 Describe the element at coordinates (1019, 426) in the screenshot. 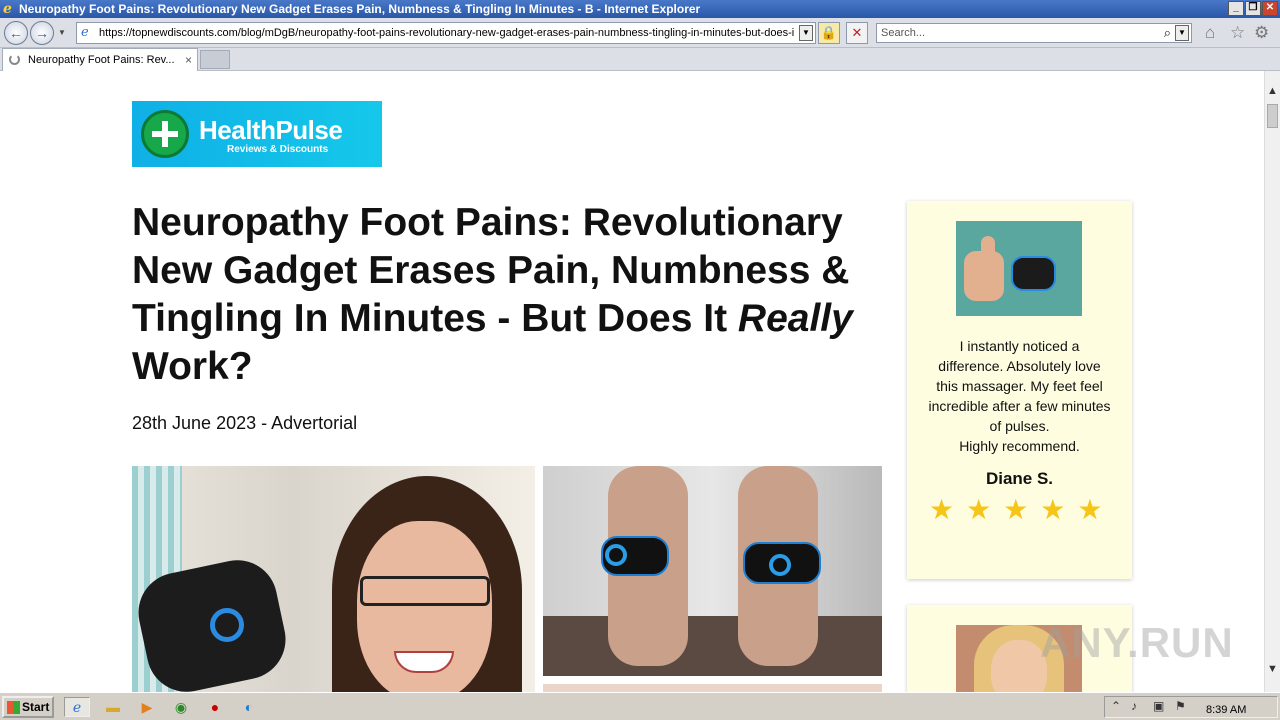

I see `testimonial-line: of pulses.` at that location.